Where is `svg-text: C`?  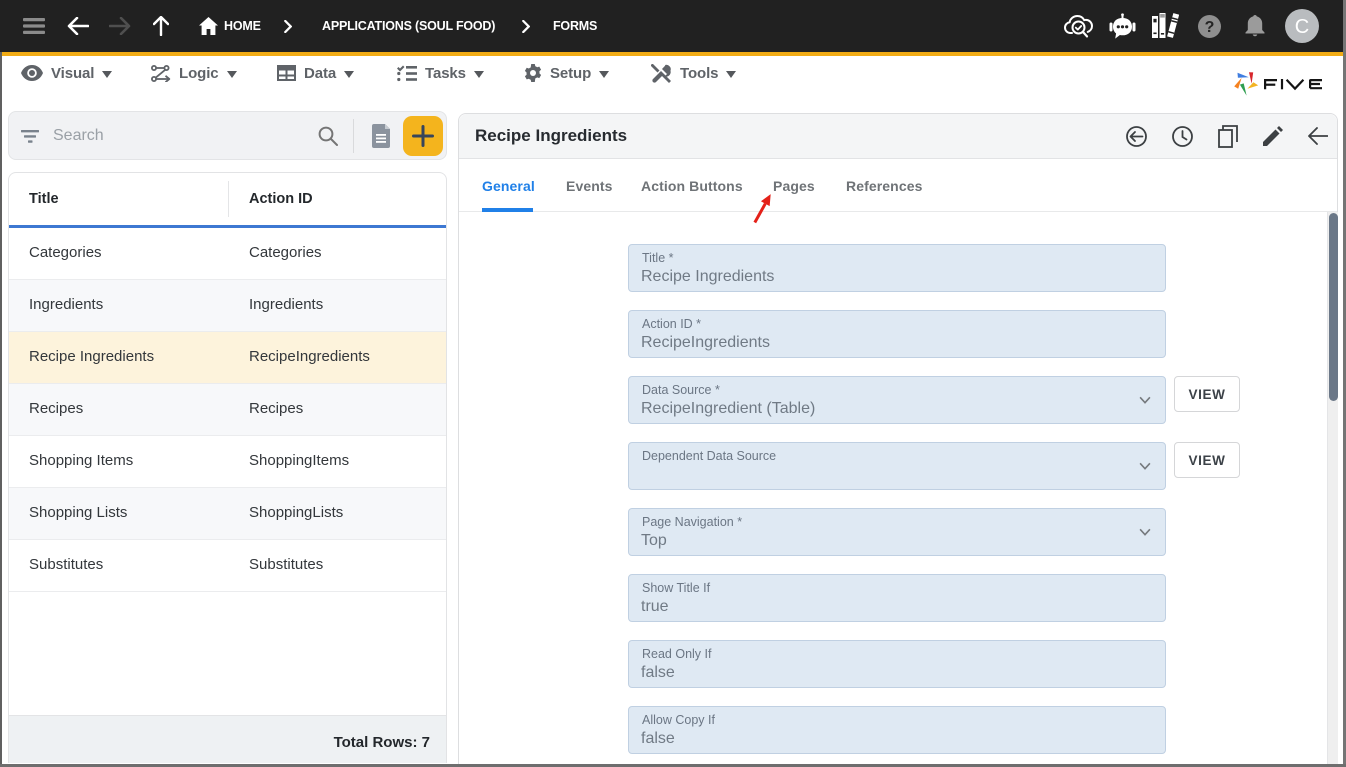
svg-text: C is located at coordinates (1302, 27).